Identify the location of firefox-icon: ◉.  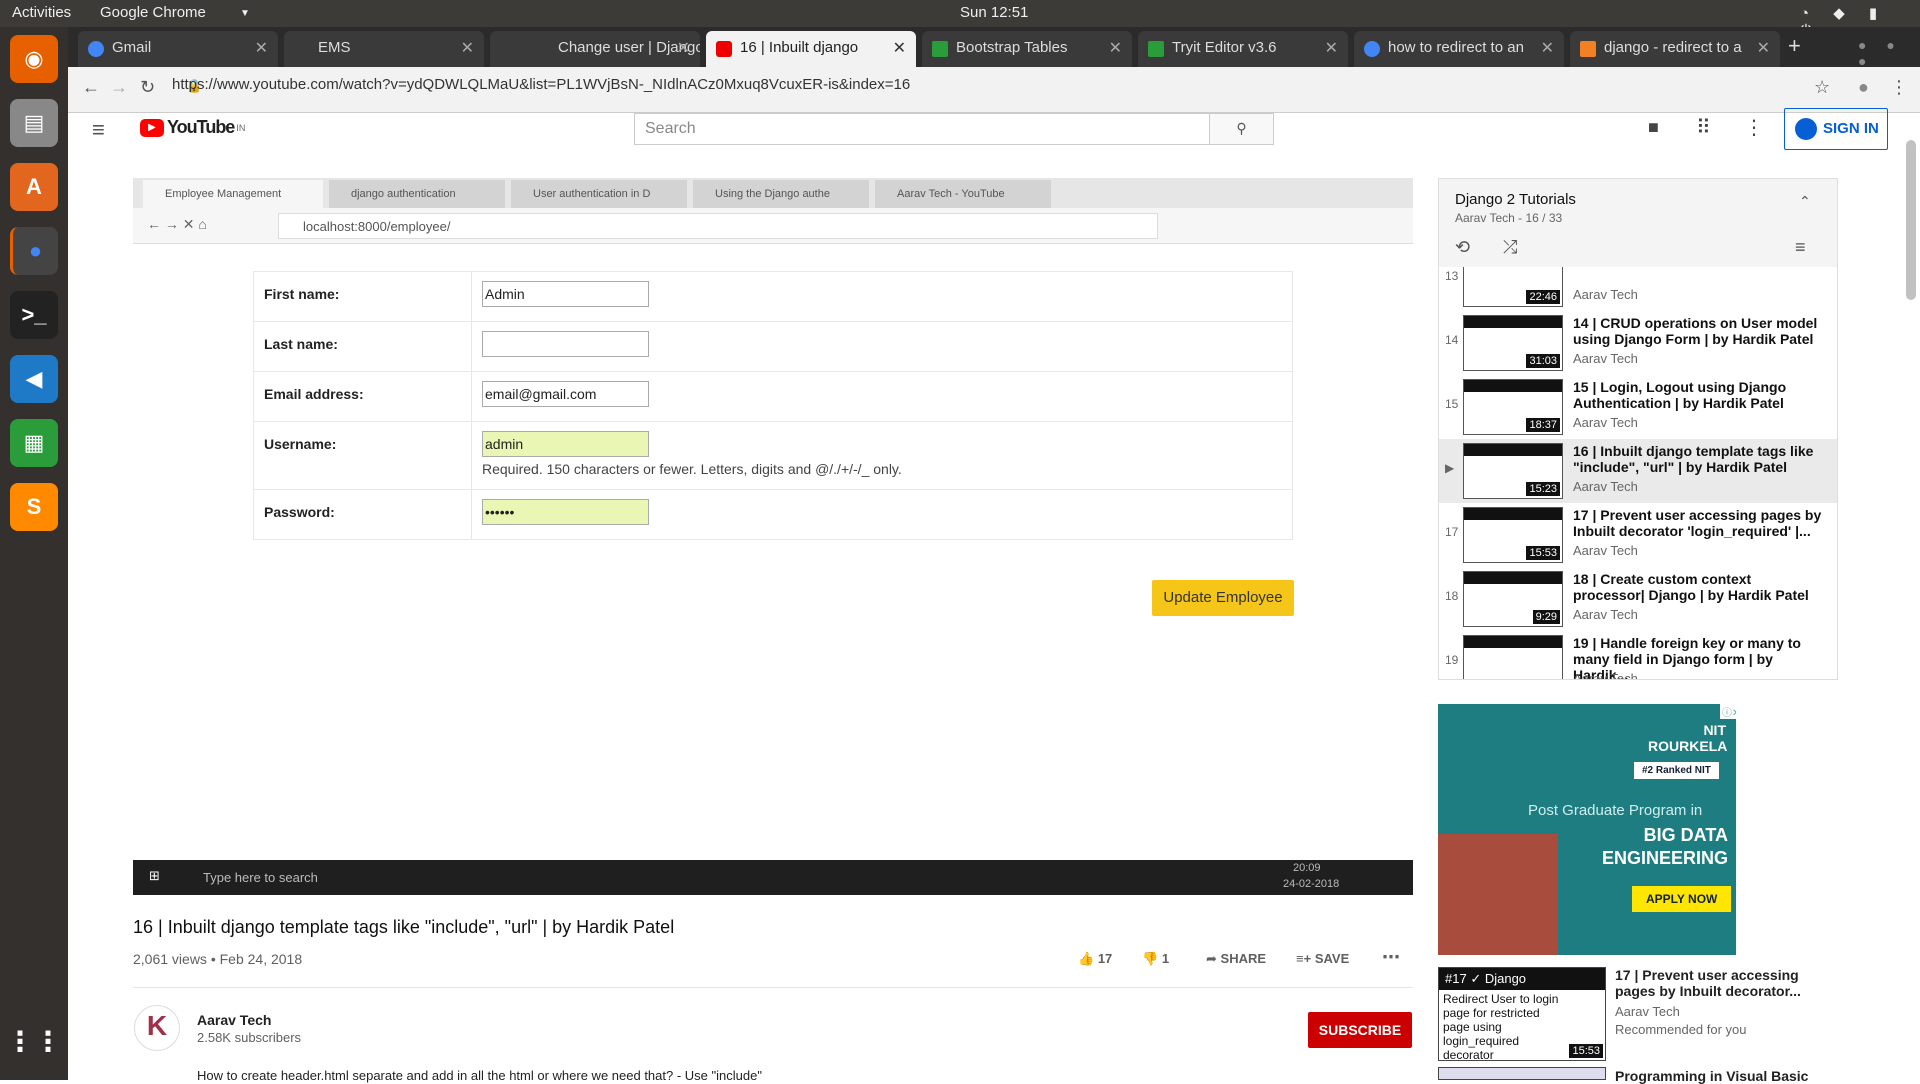
(34, 59).